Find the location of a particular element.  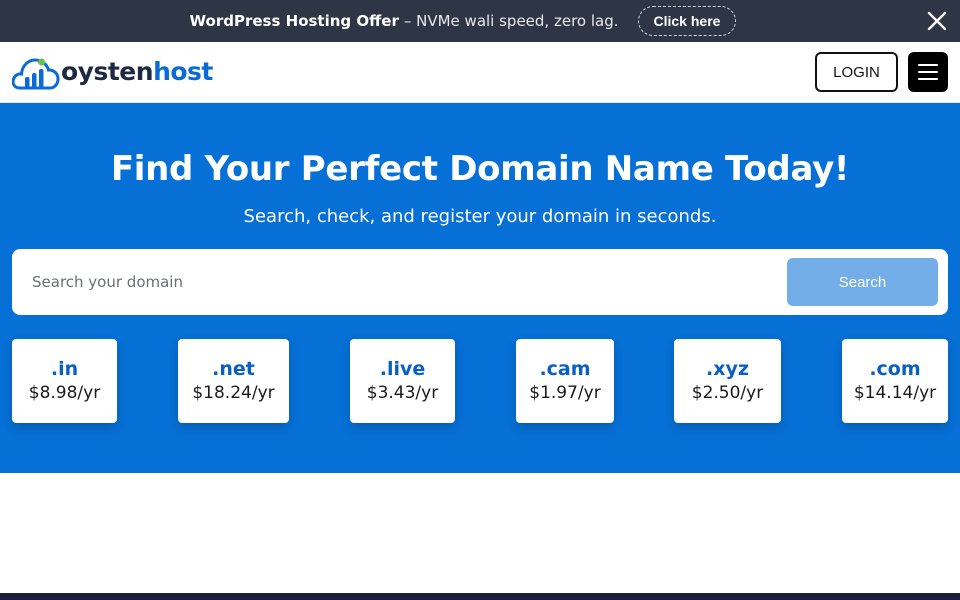

tld-price: $3.43/yr is located at coordinates (402, 393).